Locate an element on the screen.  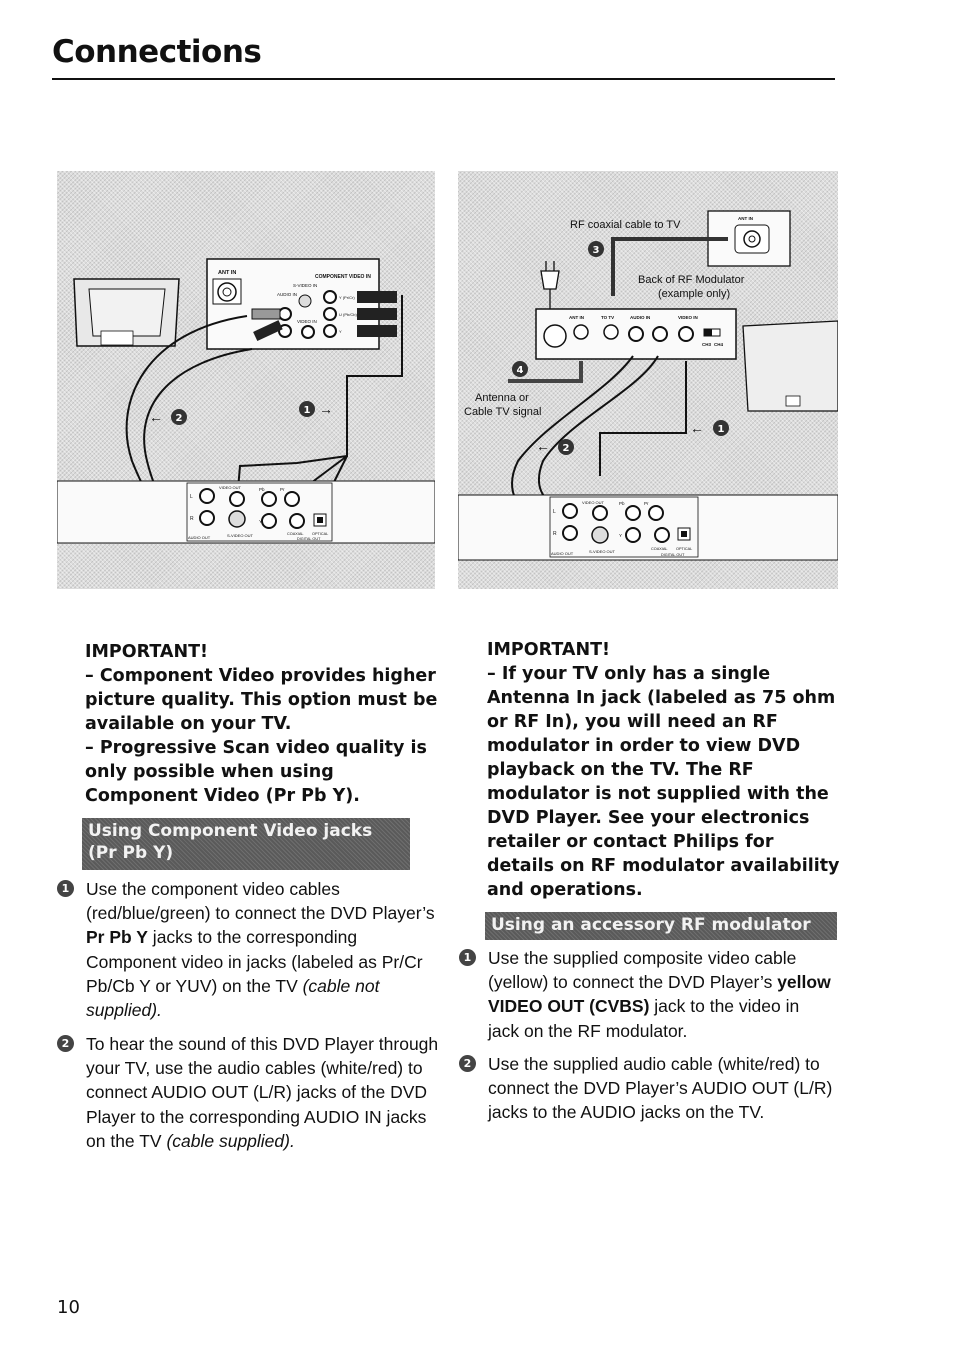
mod-ant-in-label: ANT IN is located at coordinates (576, 317).